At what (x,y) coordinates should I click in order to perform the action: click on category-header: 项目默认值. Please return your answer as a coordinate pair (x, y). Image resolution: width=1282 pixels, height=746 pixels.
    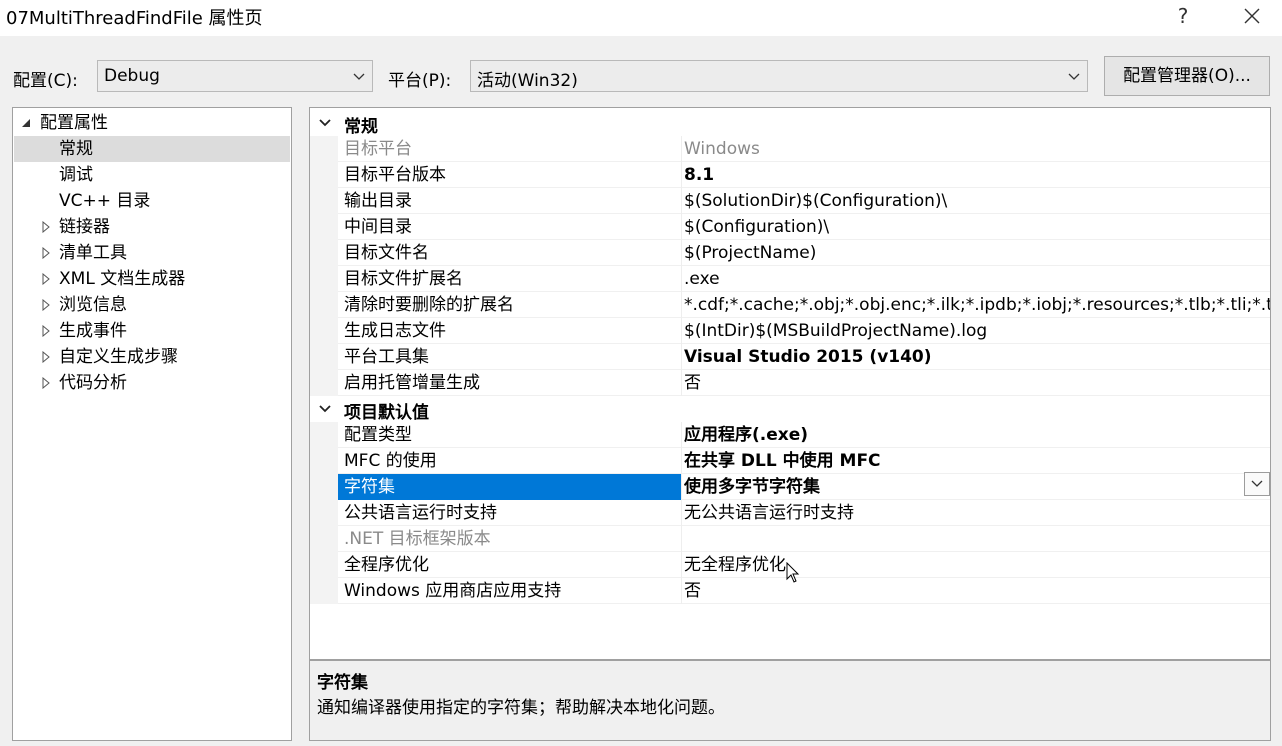
    Looking at the image, I should click on (790, 409).